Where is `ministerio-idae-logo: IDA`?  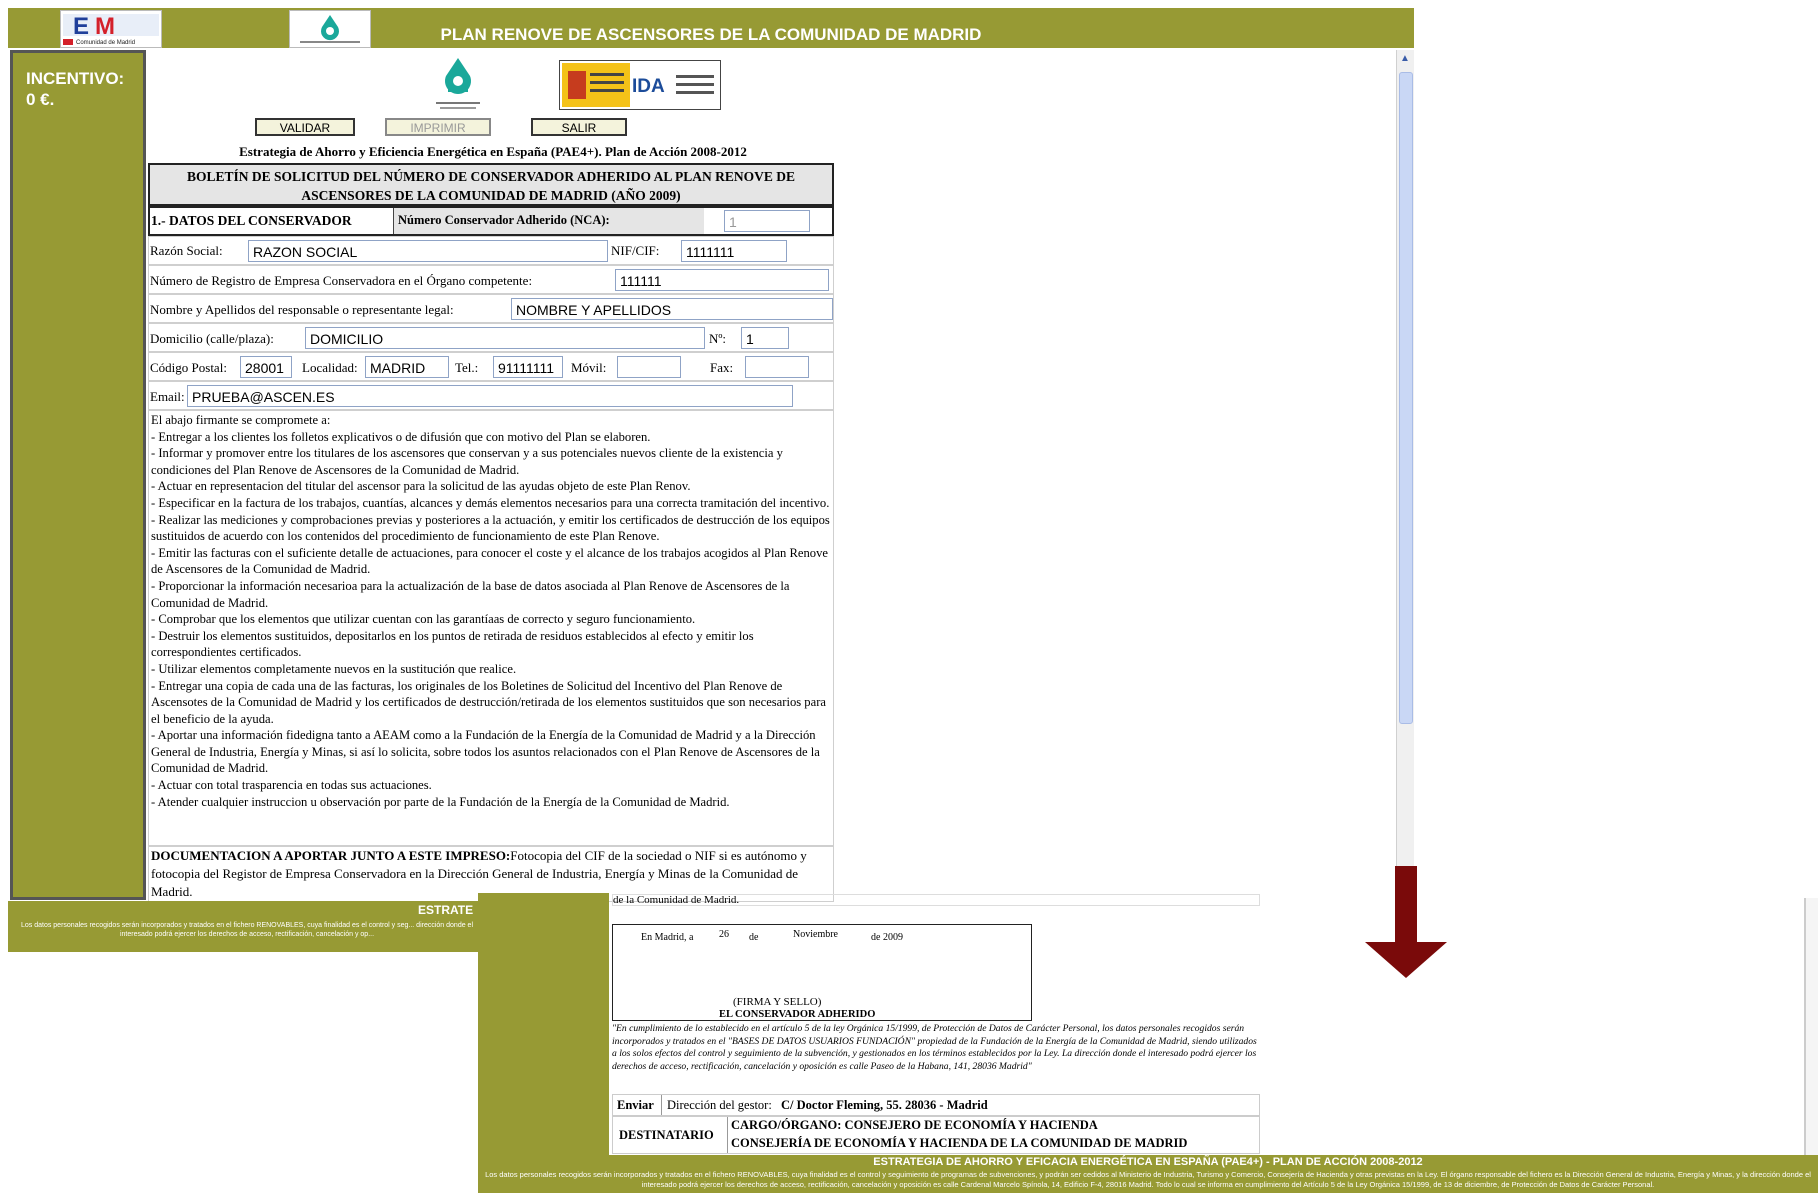 ministerio-idae-logo: IDA is located at coordinates (640, 85).